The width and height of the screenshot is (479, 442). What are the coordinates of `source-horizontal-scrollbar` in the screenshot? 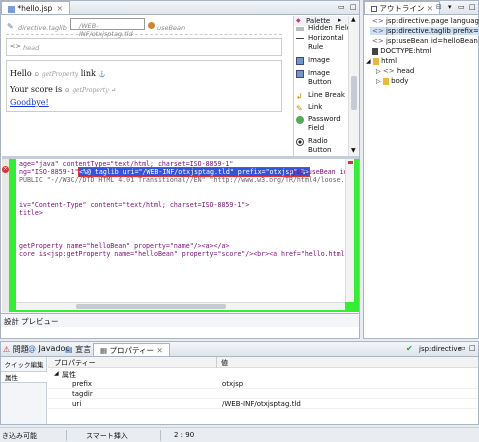 It's located at (180, 306).